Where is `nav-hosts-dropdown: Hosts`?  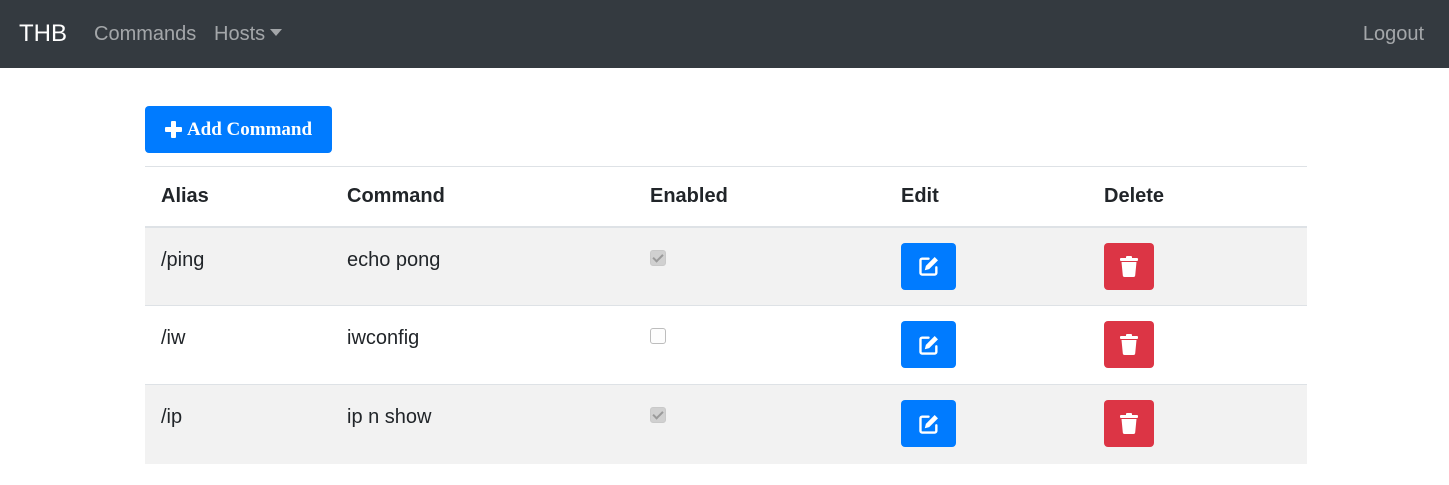
nav-hosts-dropdown: Hosts is located at coordinates (248, 34).